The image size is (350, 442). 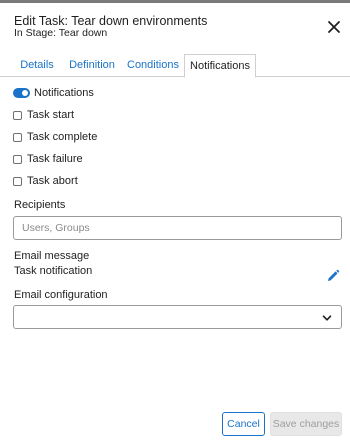 I want to click on task-failure-checkbox-row: Task failure, so click(x=48, y=159).